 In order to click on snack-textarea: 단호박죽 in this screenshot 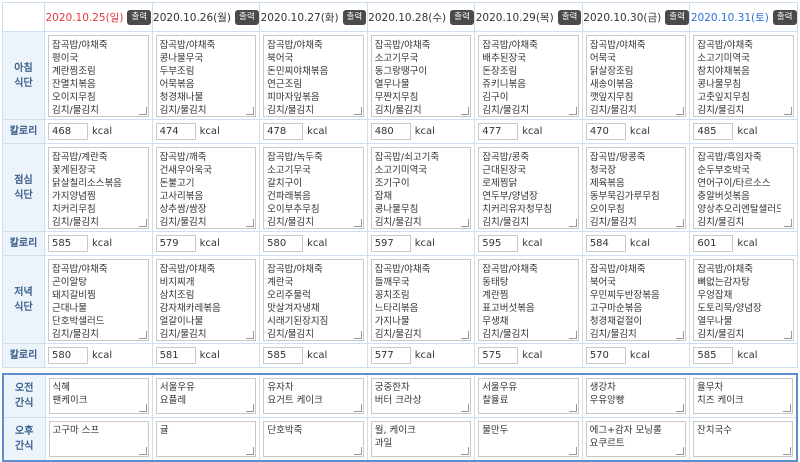, I will do `click(313, 439)`.